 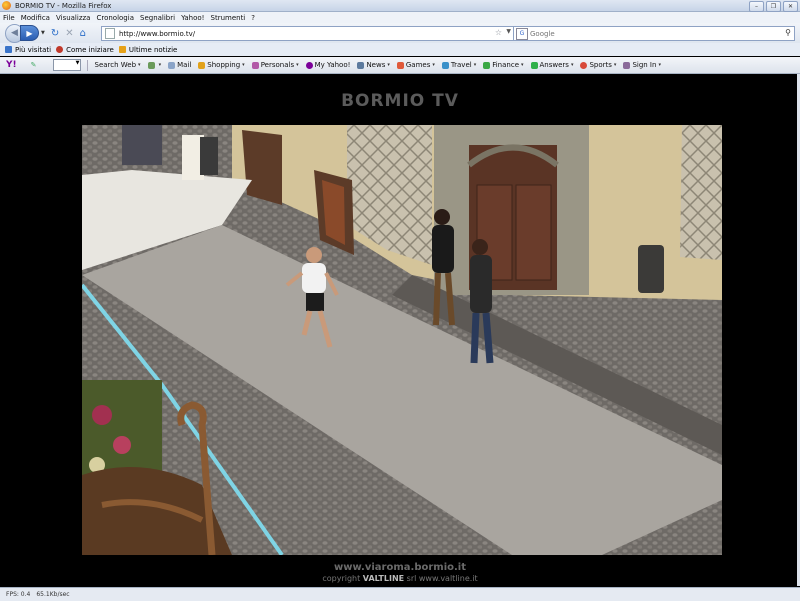 What do you see at coordinates (11, 65) in the screenshot?
I see `yahoo-logo: Y!` at bounding box center [11, 65].